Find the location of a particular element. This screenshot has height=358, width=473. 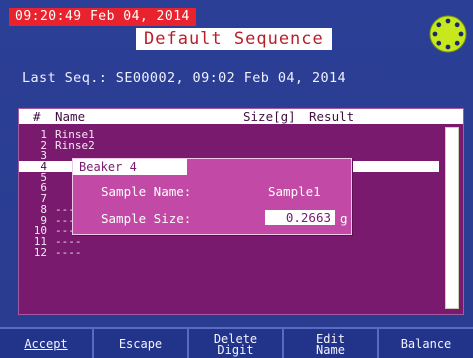

list-scrollbar is located at coordinates (452, 218).